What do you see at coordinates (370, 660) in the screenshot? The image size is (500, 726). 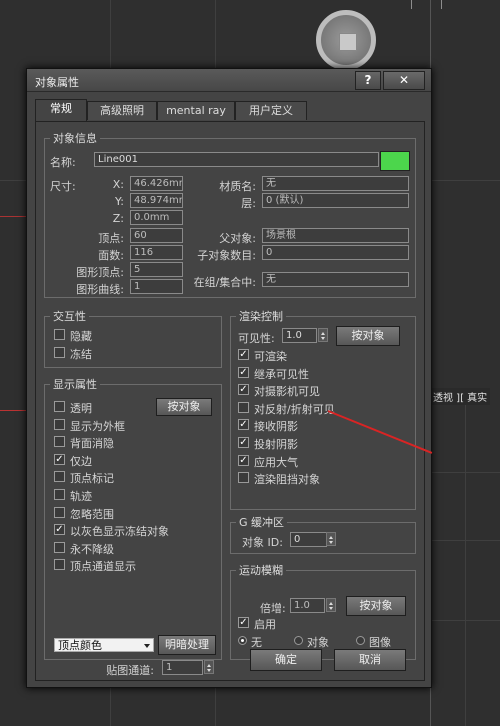 I see `cancel-button: 取消` at bounding box center [370, 660].